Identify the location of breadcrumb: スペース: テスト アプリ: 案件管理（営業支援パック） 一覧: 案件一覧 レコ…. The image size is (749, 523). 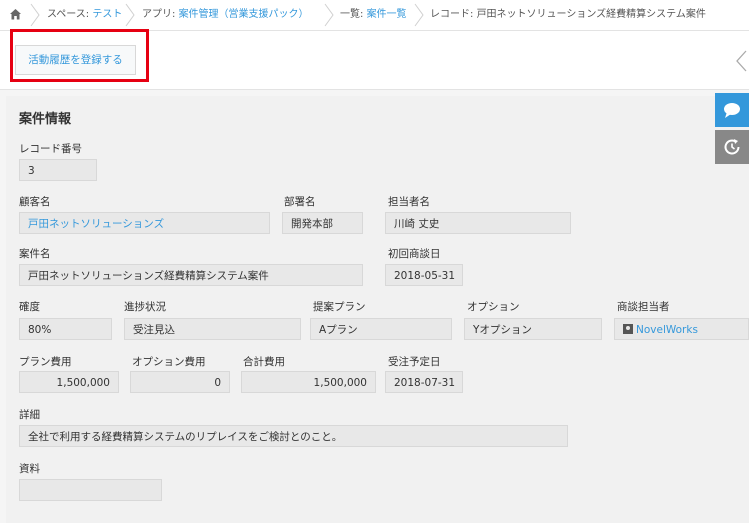
(374, 15).